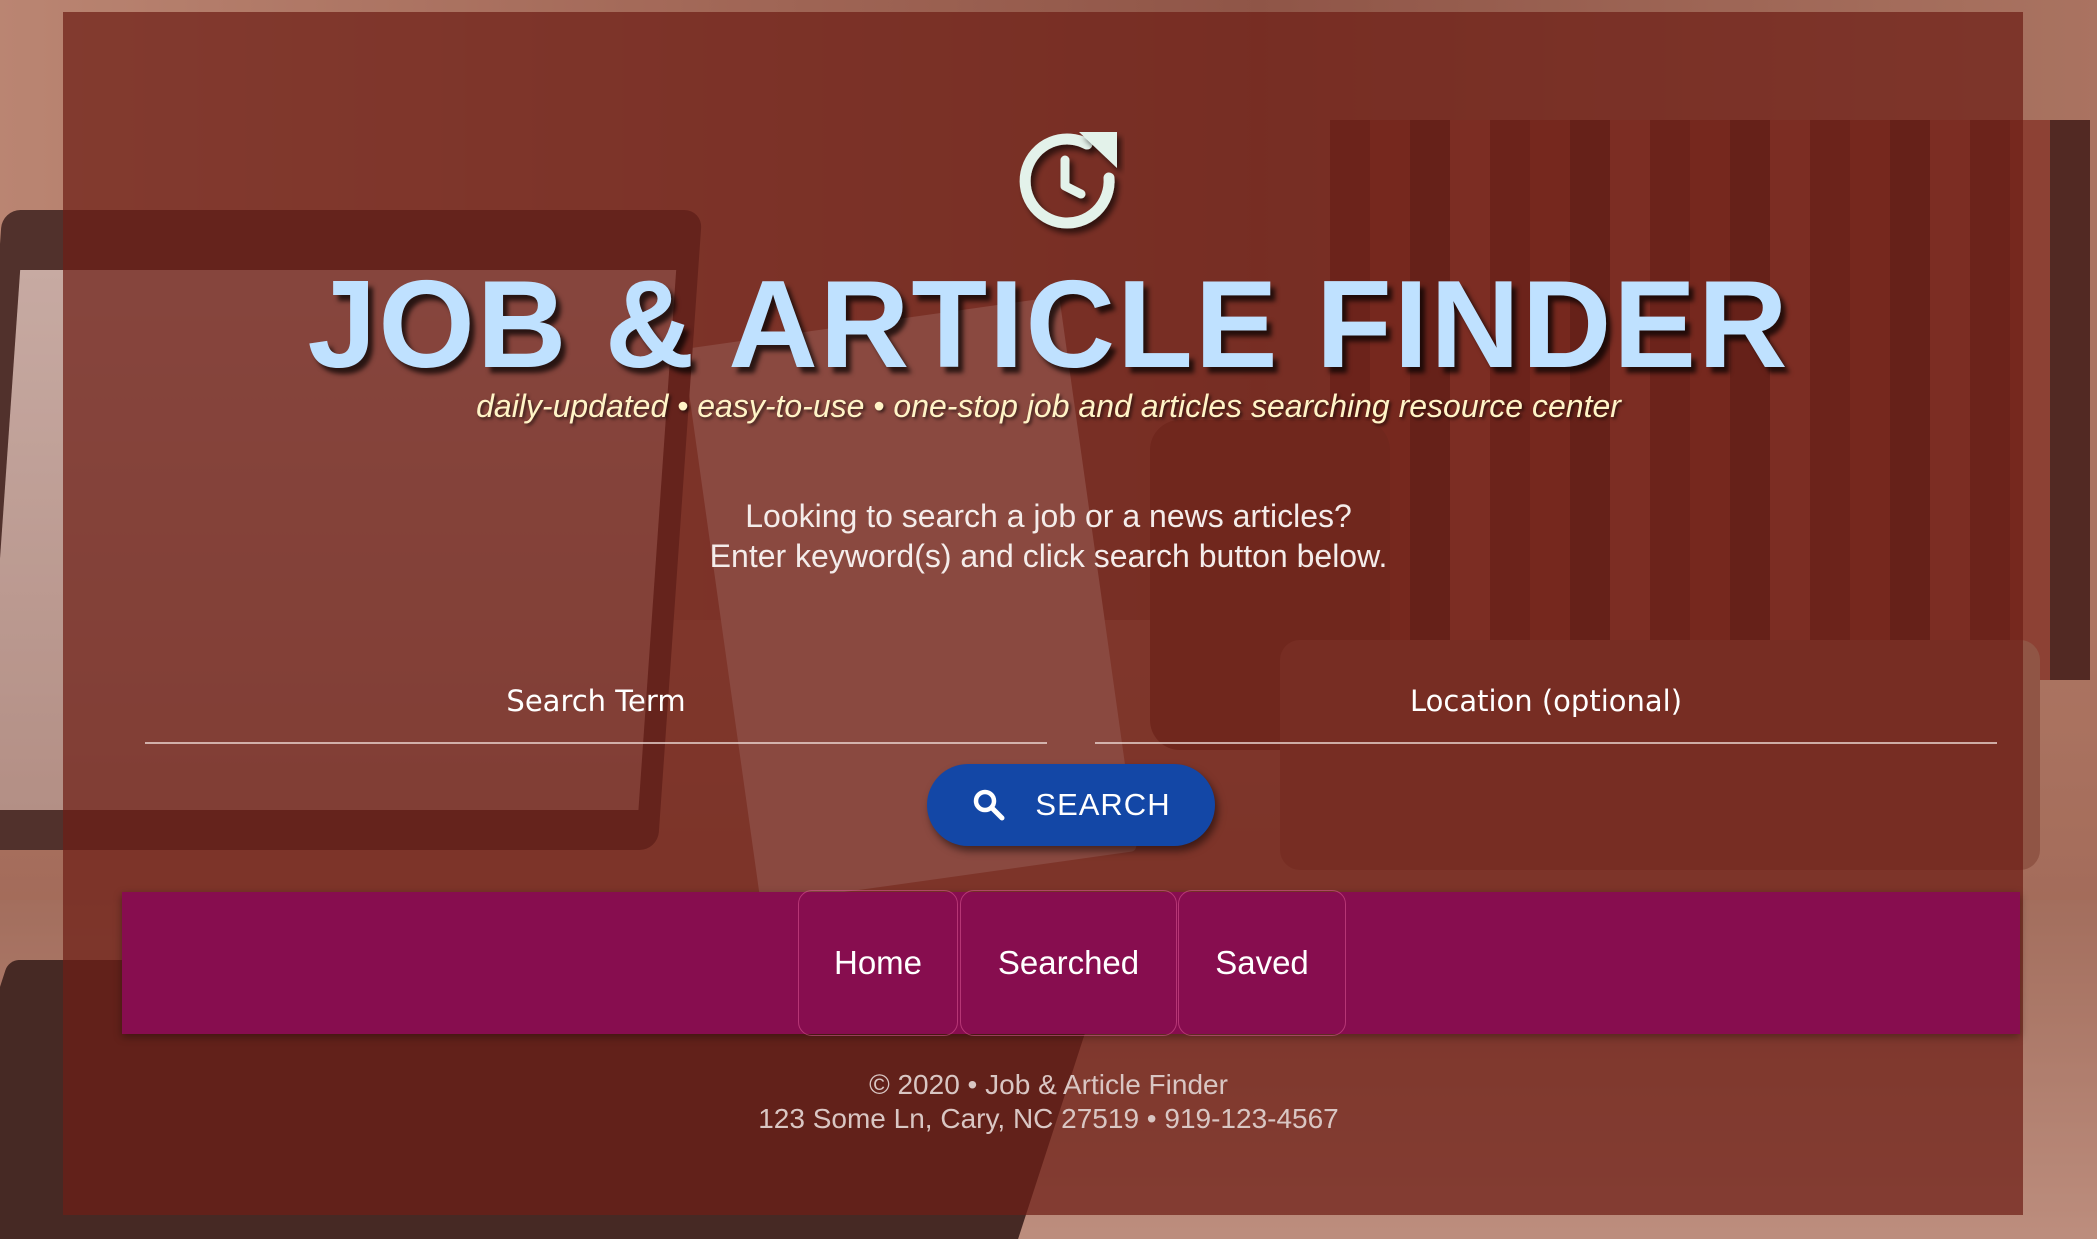 Image resolution: width=2097 pixels, height=1239 pixels. I want to click on main-nav: Home Searched Saved, so click(1071, 963).